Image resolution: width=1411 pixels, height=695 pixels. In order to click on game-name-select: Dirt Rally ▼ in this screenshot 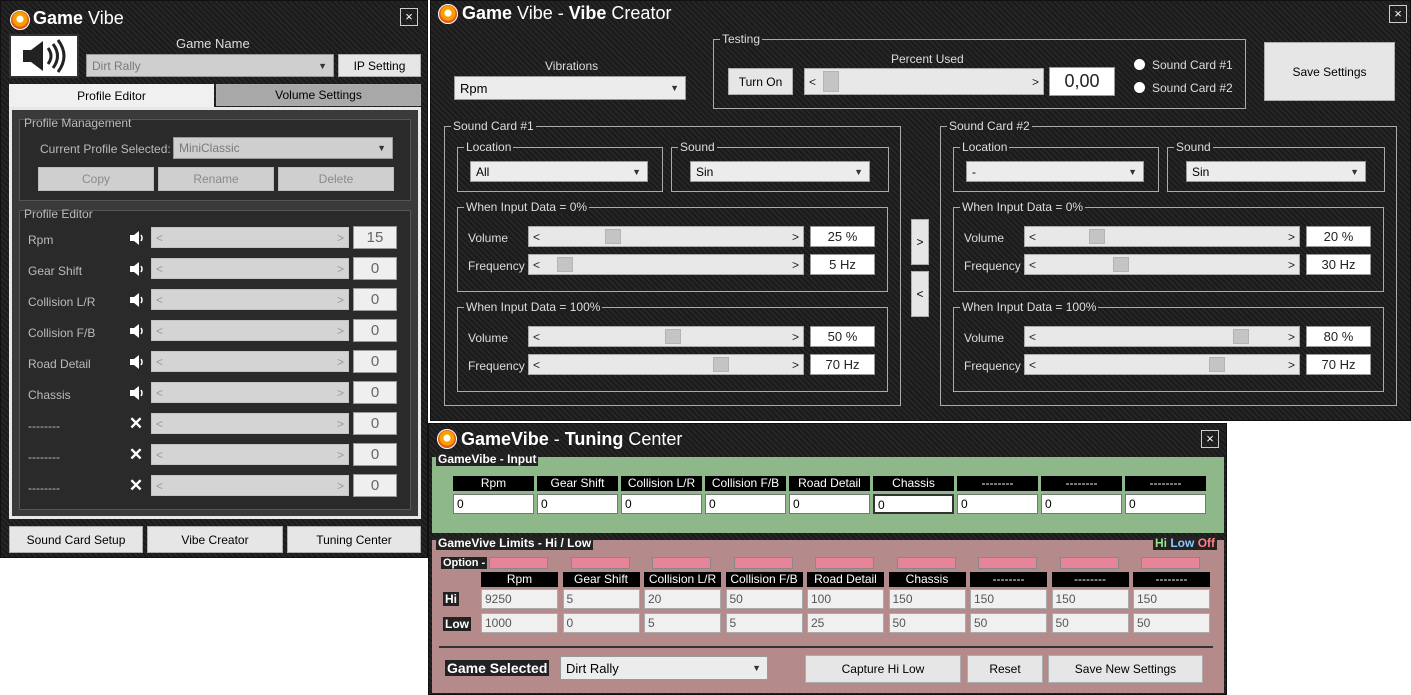, I will do `click(210, 65)`.